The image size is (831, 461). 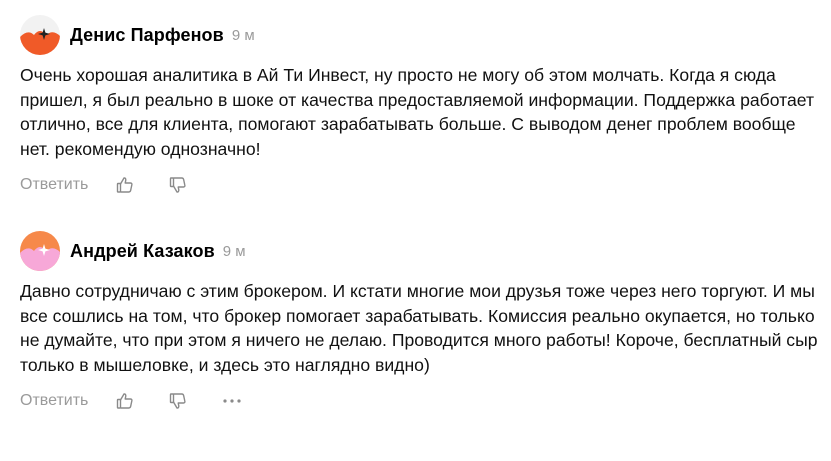 What do you see at coordinates (420, 251) in the screenshot?
I see `comment-header: Андрей Казаков 9 м` at bounding box center [420, 251].